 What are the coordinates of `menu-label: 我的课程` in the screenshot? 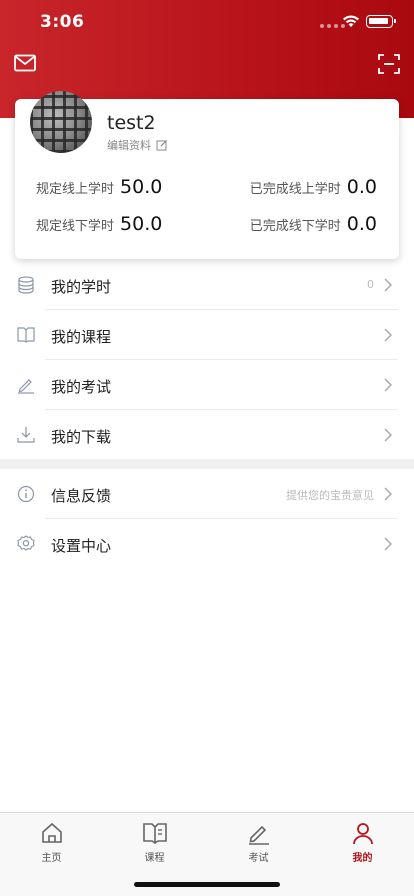 It's located at (81, 337).